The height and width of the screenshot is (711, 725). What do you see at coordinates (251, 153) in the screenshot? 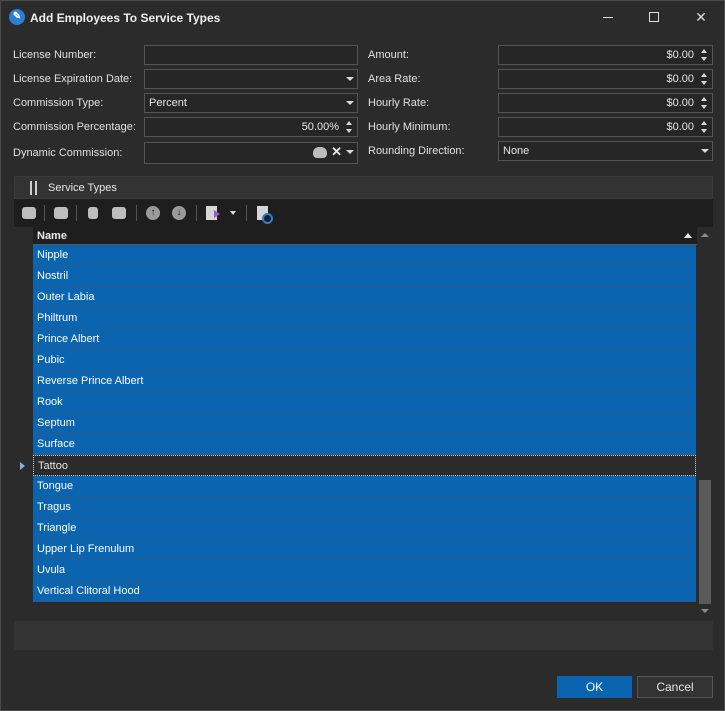
I see `dynamic-commission-field: ✕` at bounding box center [251, 153].